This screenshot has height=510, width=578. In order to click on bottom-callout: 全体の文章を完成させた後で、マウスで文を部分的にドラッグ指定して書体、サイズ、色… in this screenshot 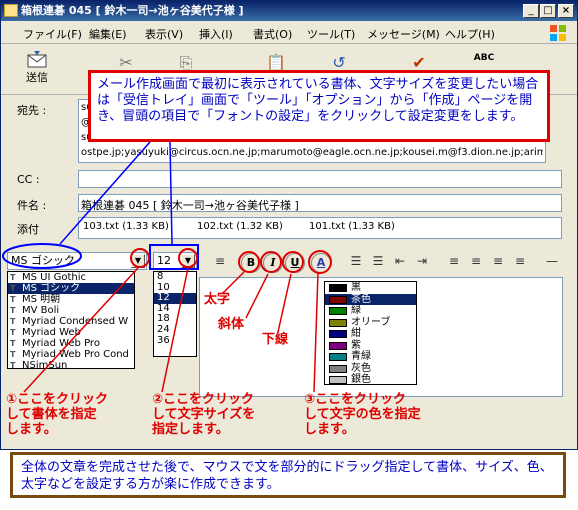, I will do `click(288, 475)`.